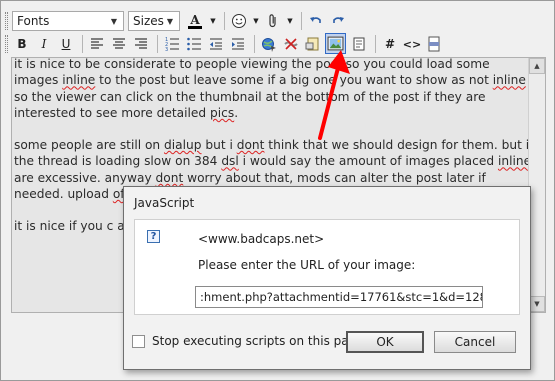 Image resolution: width=555 pixels, height=381 pixels. What do you see at coordinates (273, 21) in the screenshot?
I see `attachment-icon` at bounding box center [273, 21].